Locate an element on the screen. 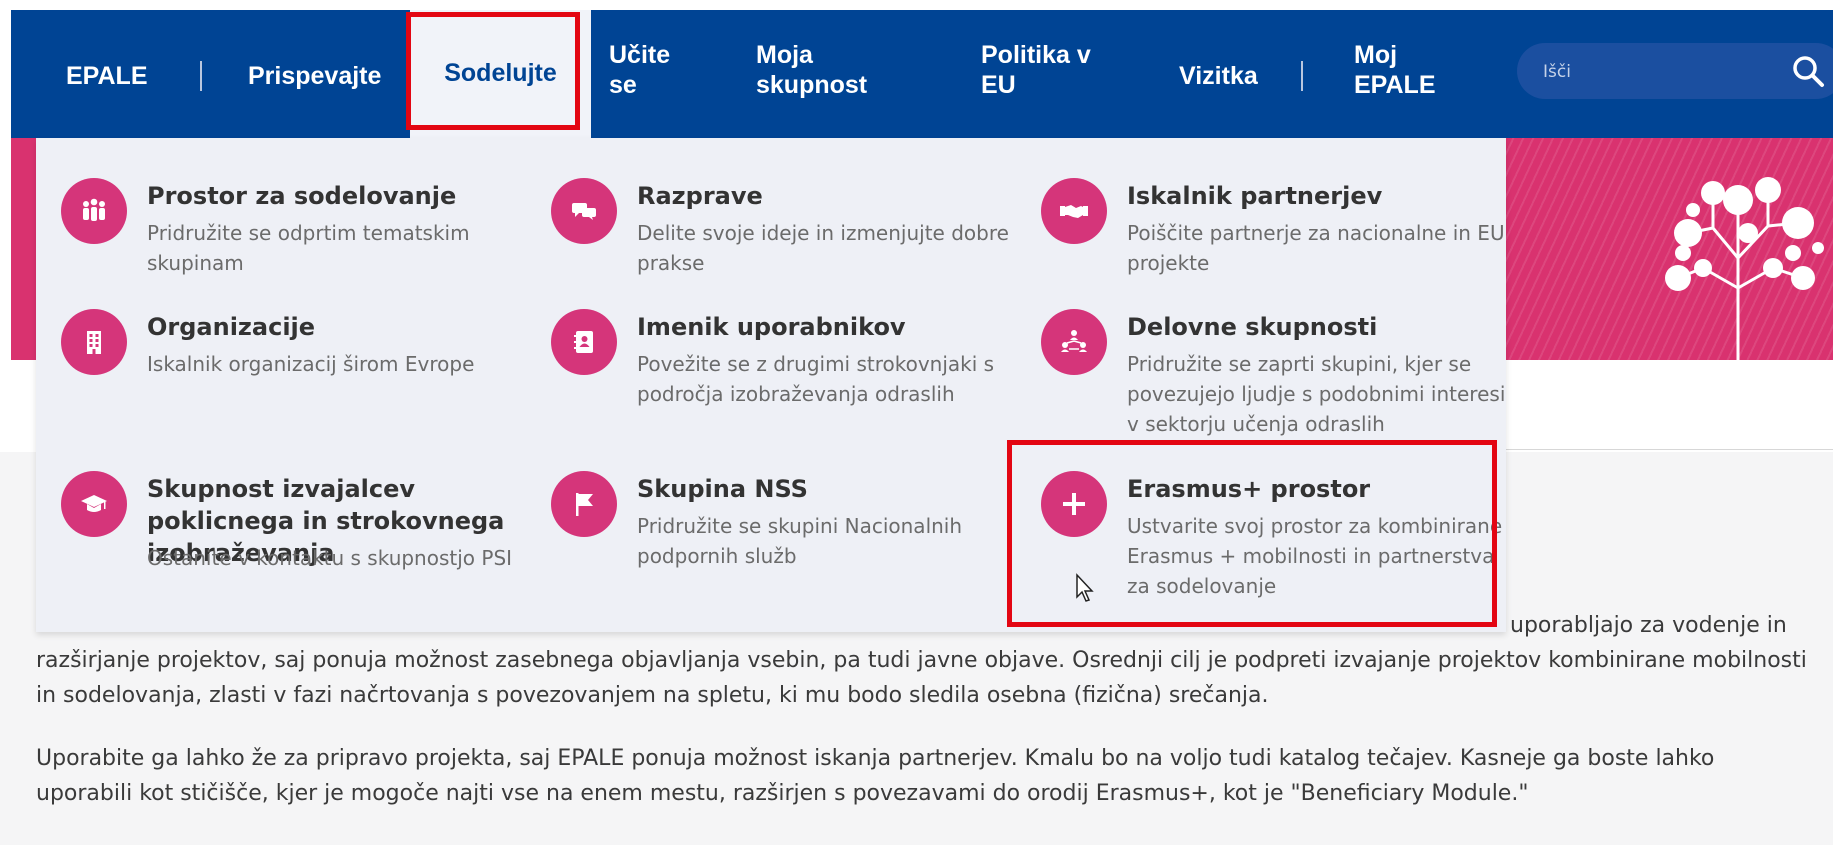 The image size is (1833, 845). nav-item-politika-v-eu: Politika v EU is located at coordinates (1036, 70).